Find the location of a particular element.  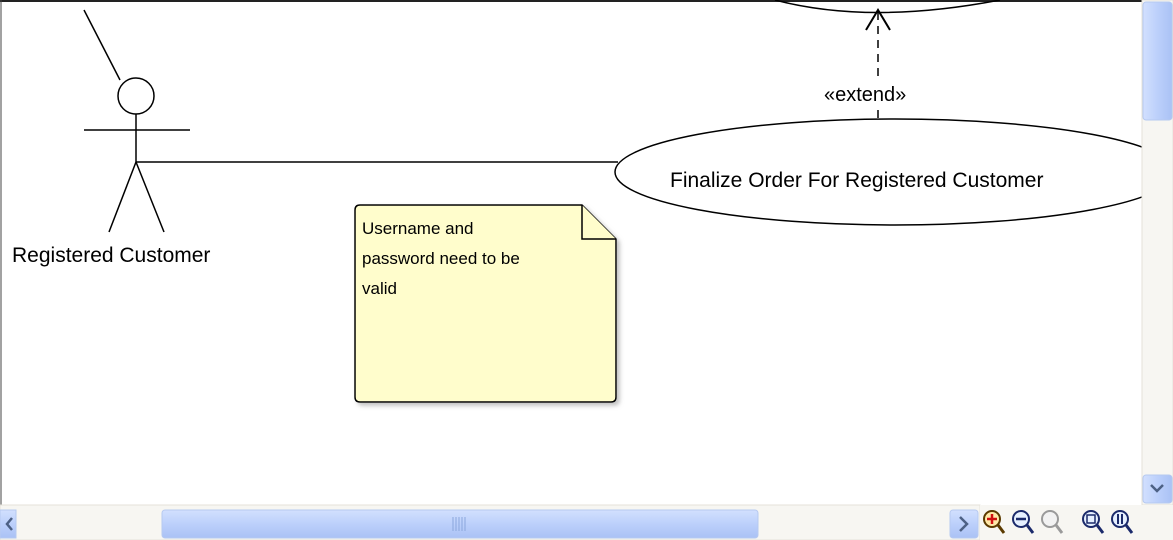

vertical-scrollbar-thumb is located at coordinates (1157, 61).